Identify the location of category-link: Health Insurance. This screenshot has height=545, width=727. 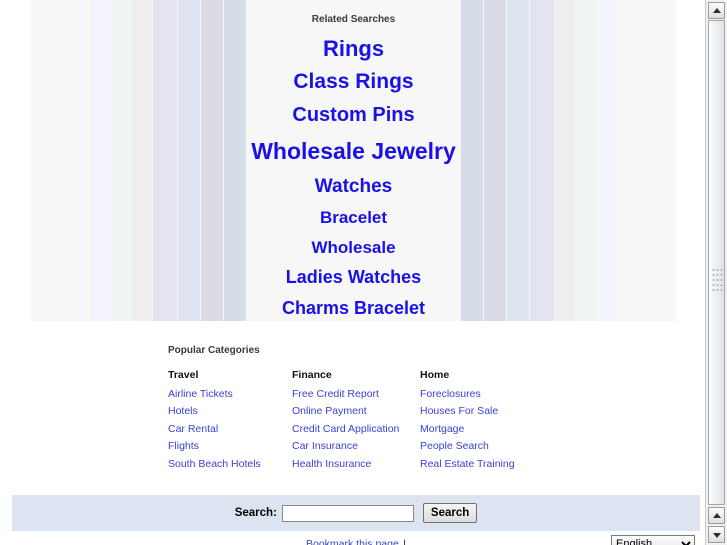
(356, 464).